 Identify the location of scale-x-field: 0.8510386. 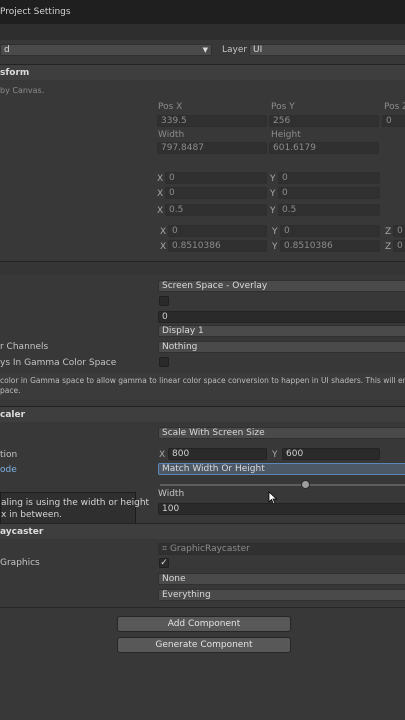
(217, 246).